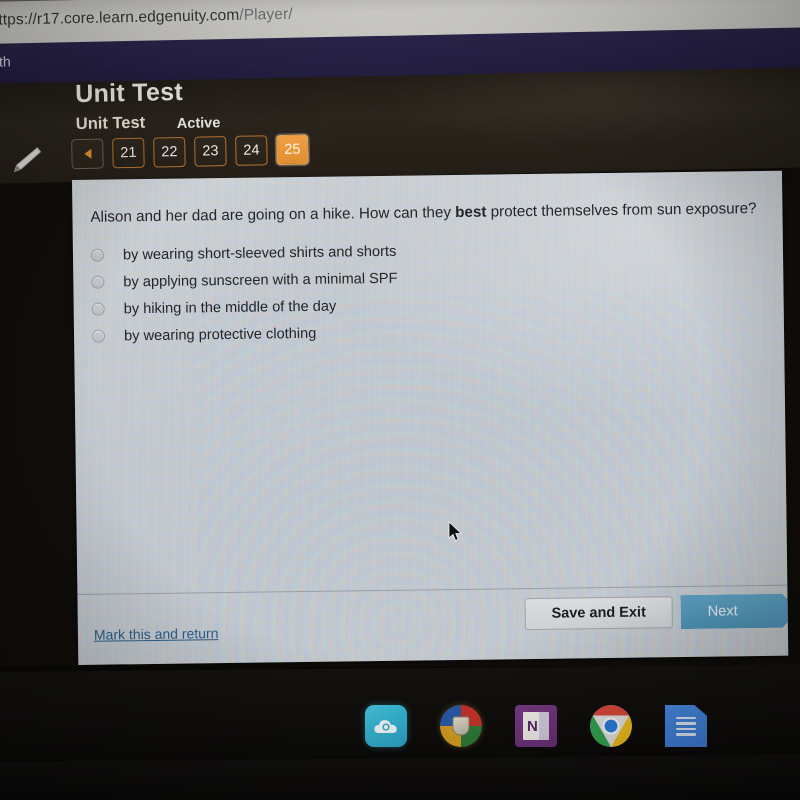 This screenshot has height=800, width=800. I want to click on chevron-left-icon, so click(87, 153).